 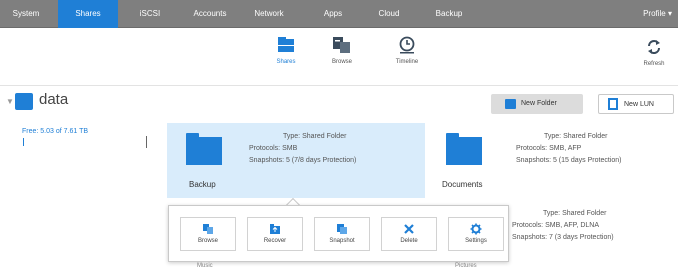 I want to click on snapshot-button: Snapshot, so click(x=342, y=234).